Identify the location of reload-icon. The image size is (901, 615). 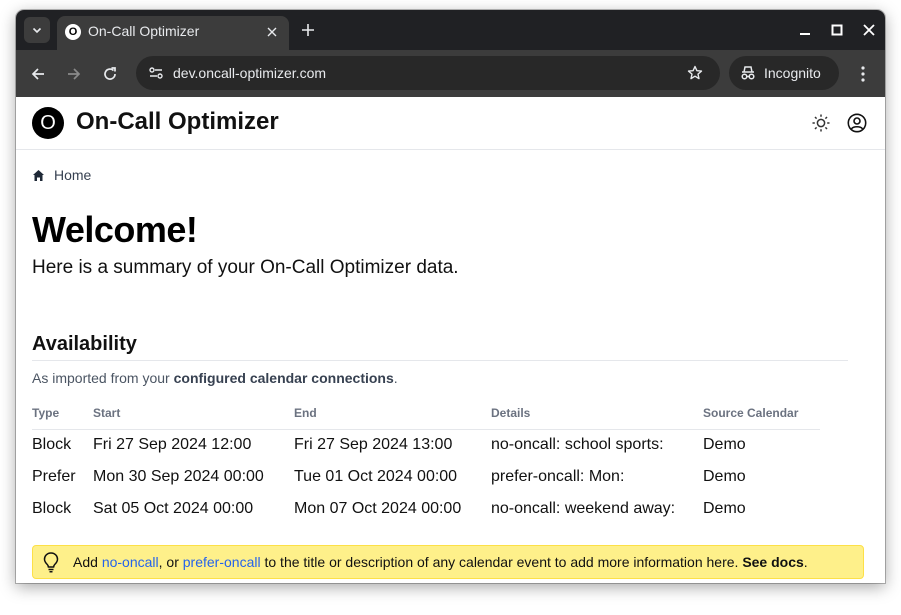
(110, 73).